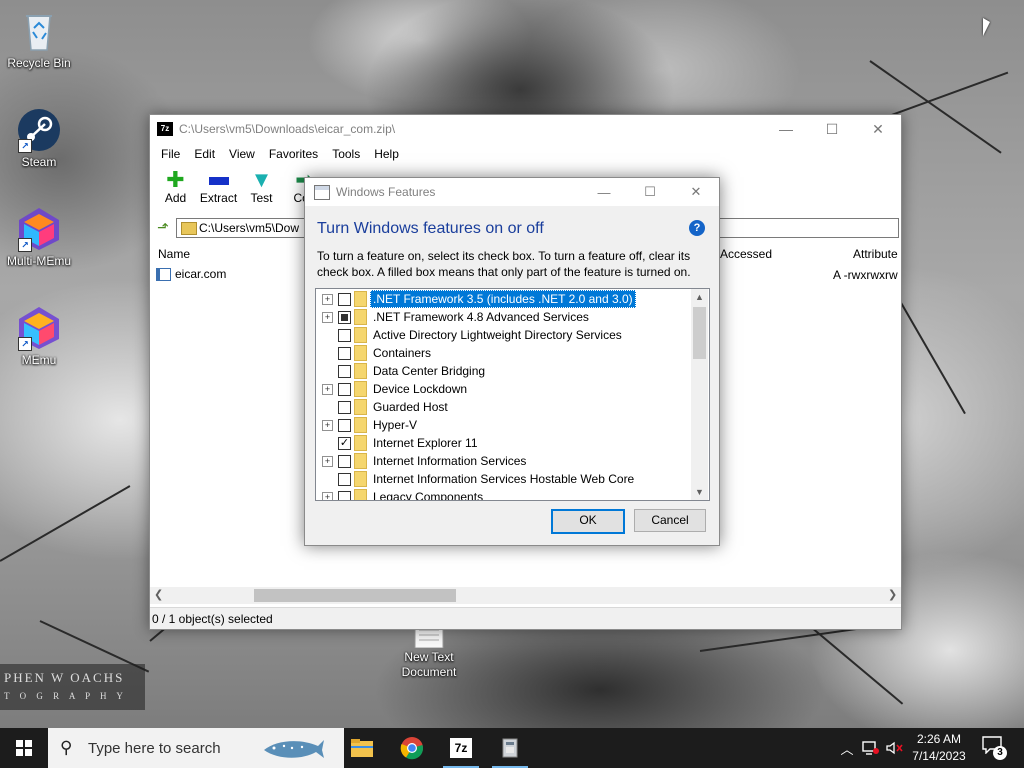  I want to click on dialog-maximize-button: ☐, so click(650, 192).